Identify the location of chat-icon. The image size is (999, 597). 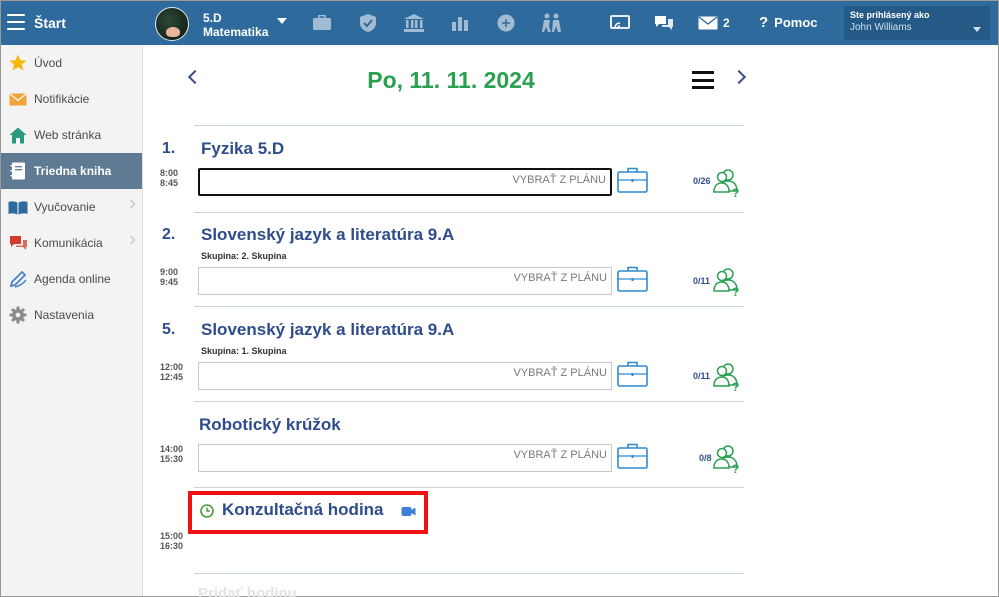
(664, 23).